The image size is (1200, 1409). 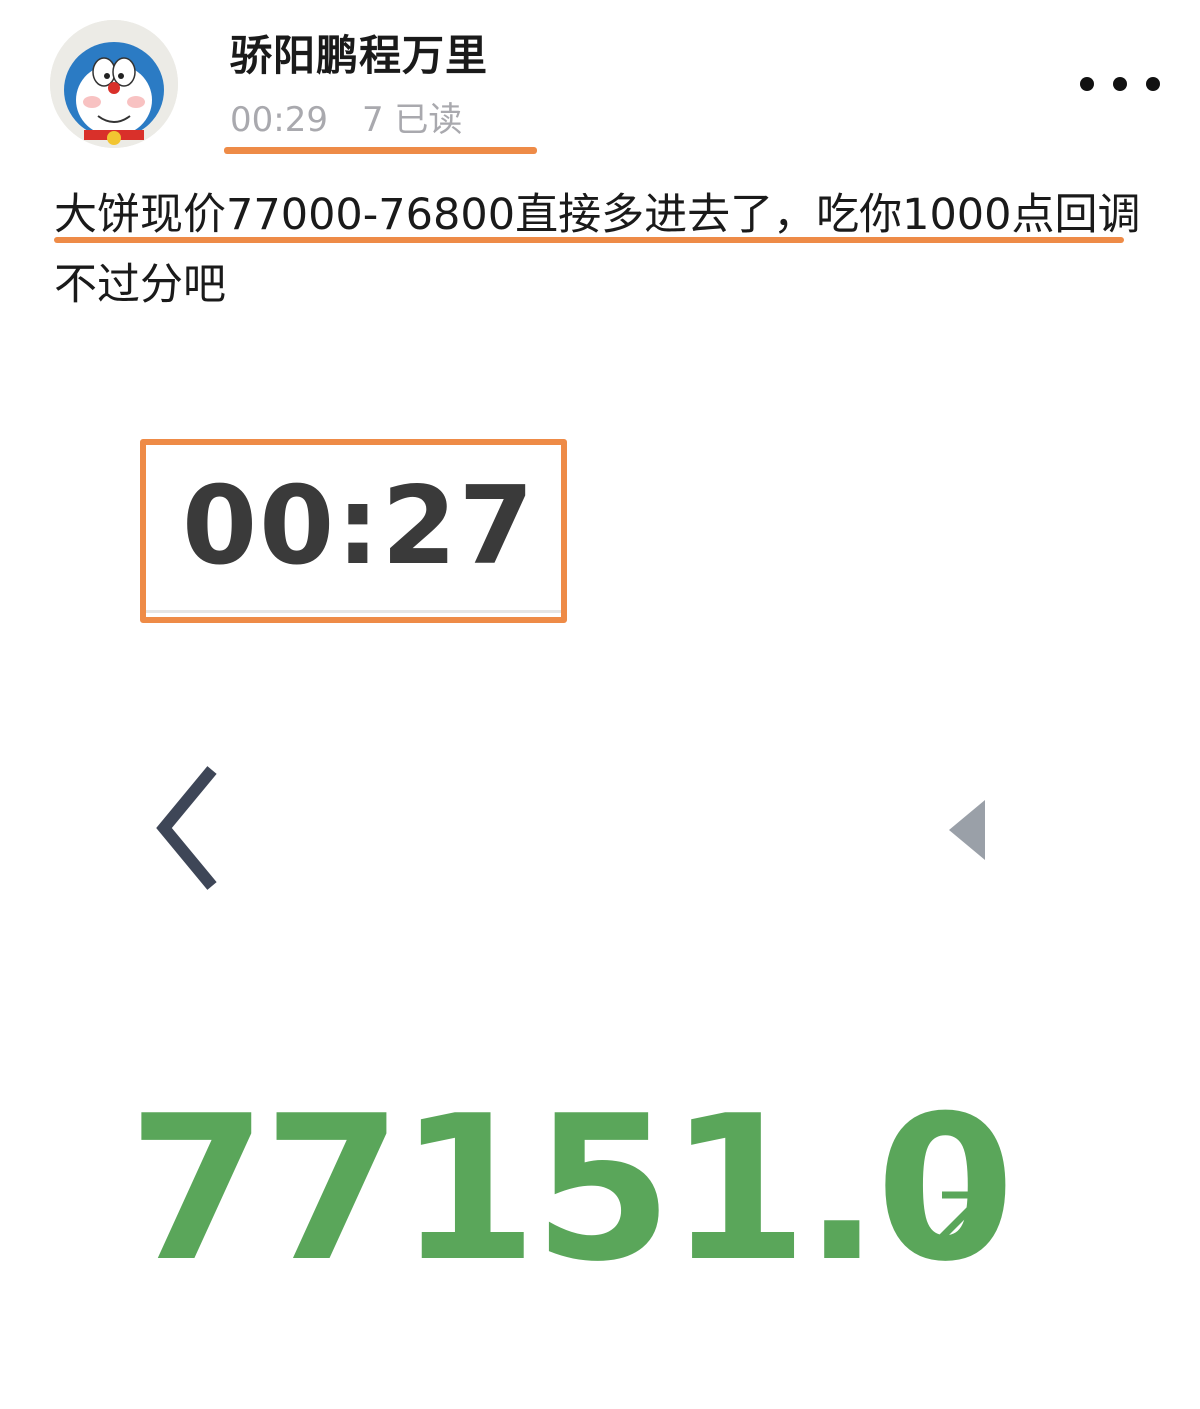 I want to click on chevron-left-icon, so click(x=190, y=830).